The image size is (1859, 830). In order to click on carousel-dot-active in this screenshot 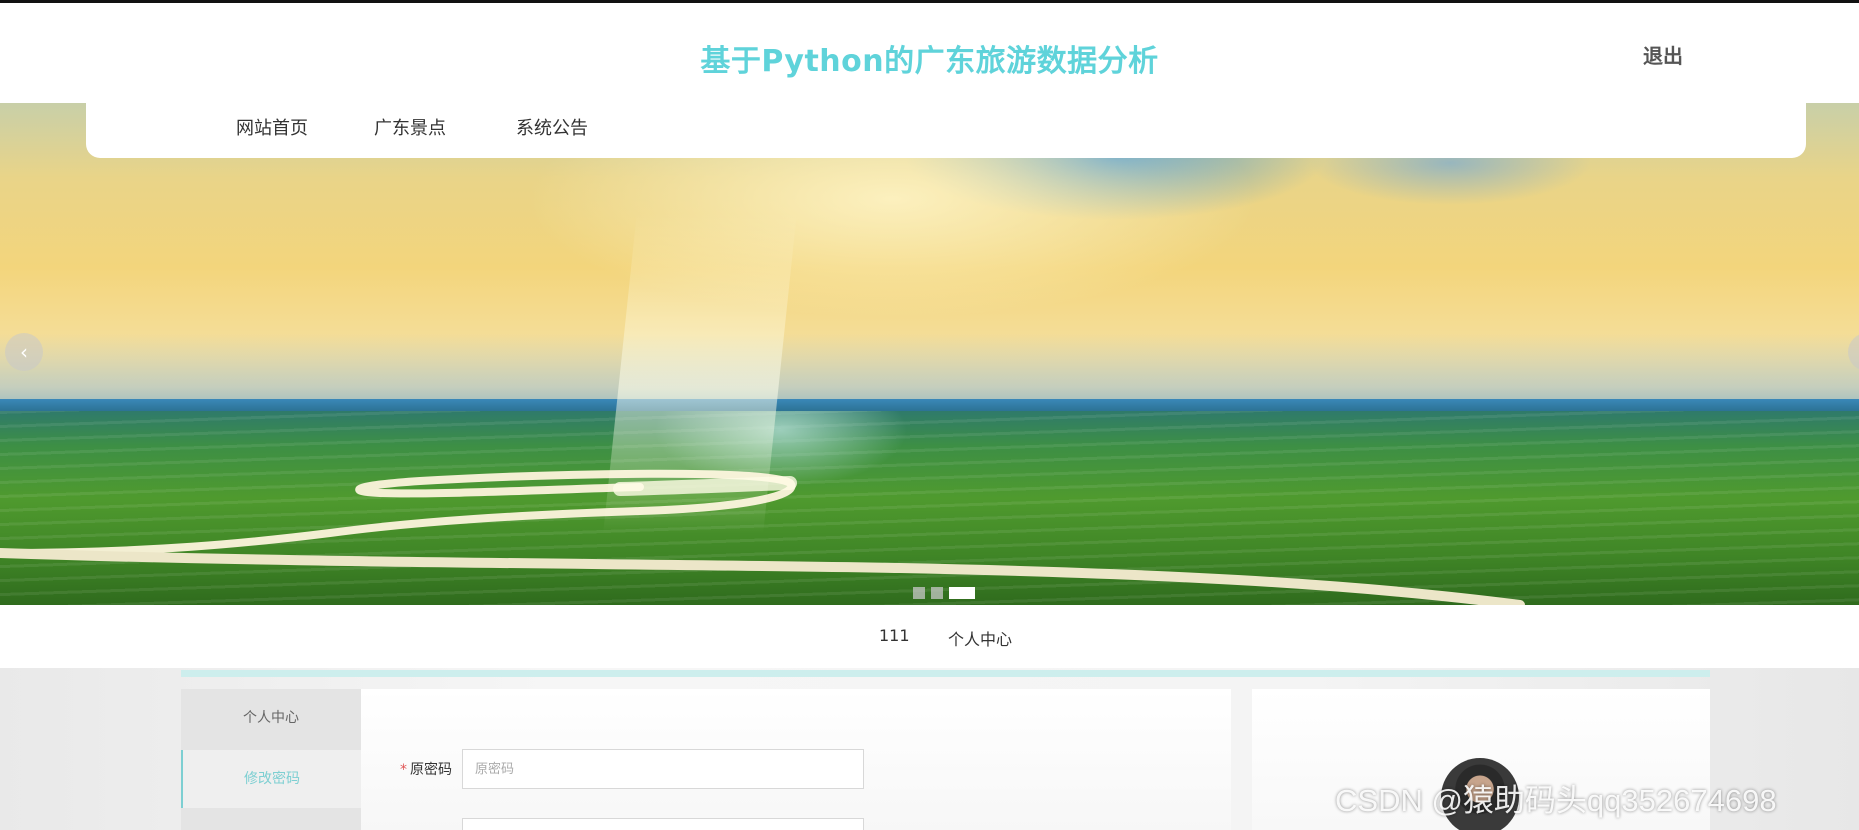, I will do `click(962, 593)`.